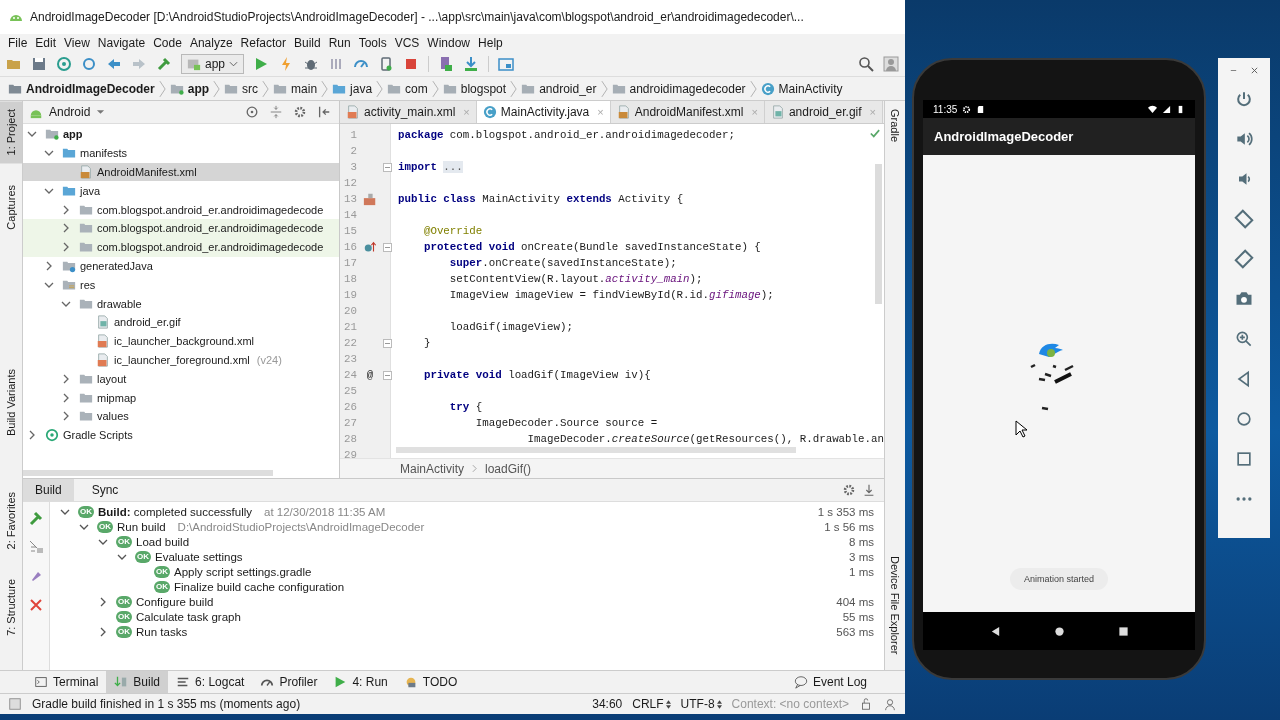 The height and width of the screenshot is (720, 1280). What do you see at coordinates (181, 379) in the screenshot?
I see `tree-item: layout` at bounding box center [181, 379].